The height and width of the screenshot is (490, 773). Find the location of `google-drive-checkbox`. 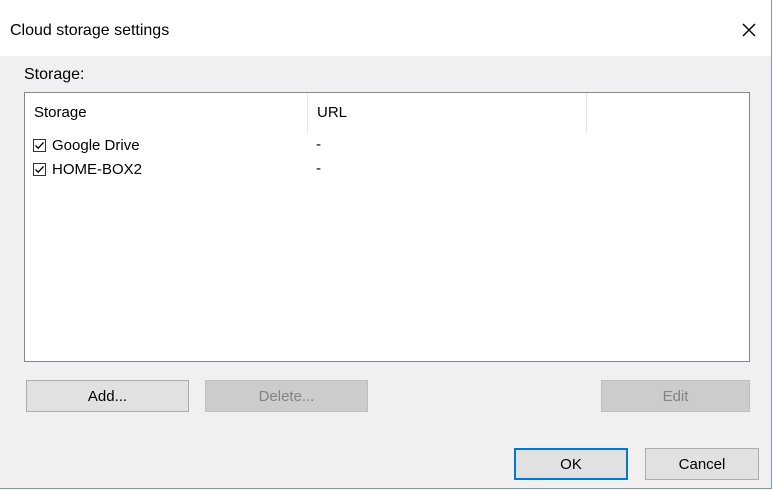

google-drive-checkbox is located at coordinates (39, 145).